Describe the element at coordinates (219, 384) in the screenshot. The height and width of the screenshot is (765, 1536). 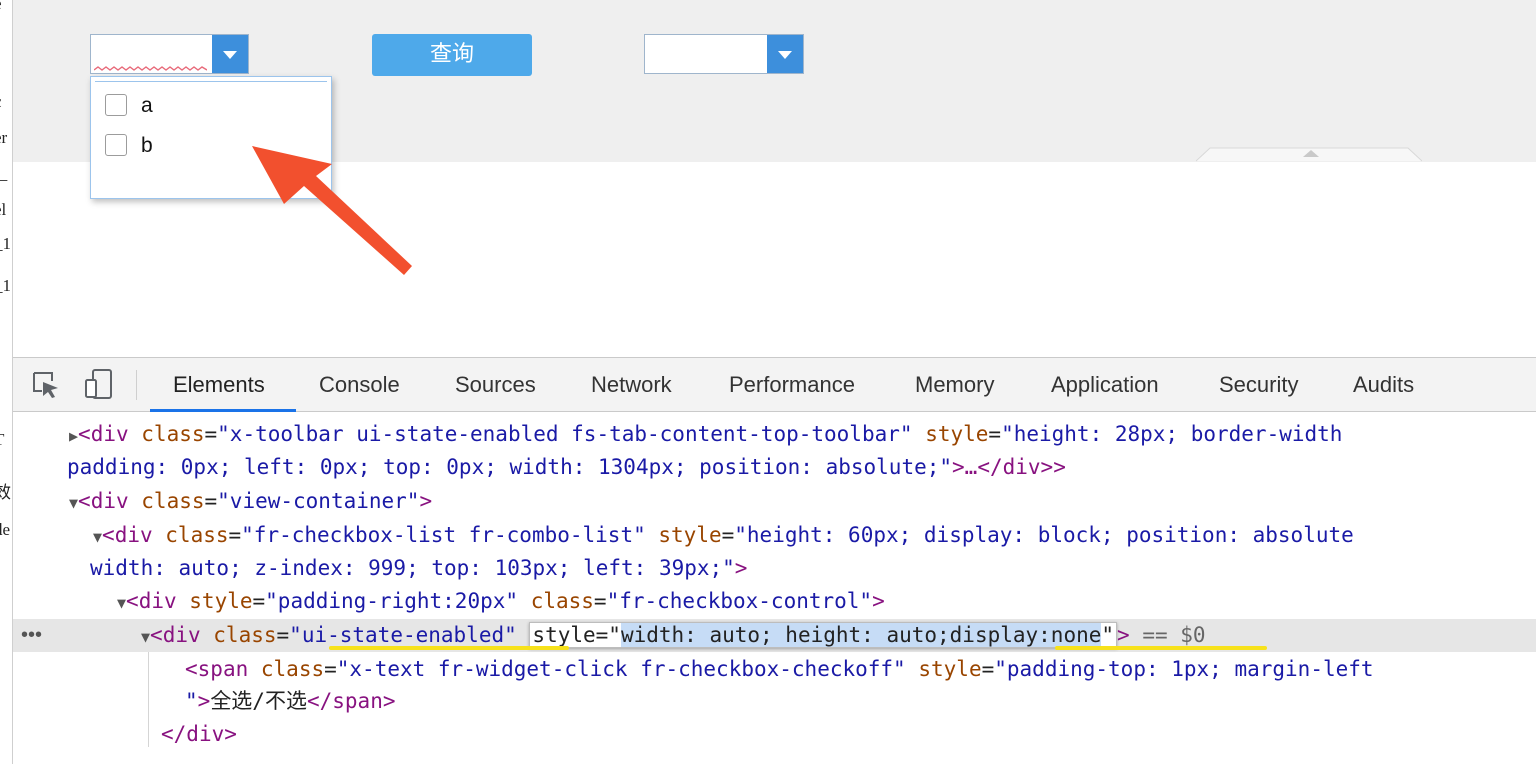
I see `tab-elements: Elements` at that location.